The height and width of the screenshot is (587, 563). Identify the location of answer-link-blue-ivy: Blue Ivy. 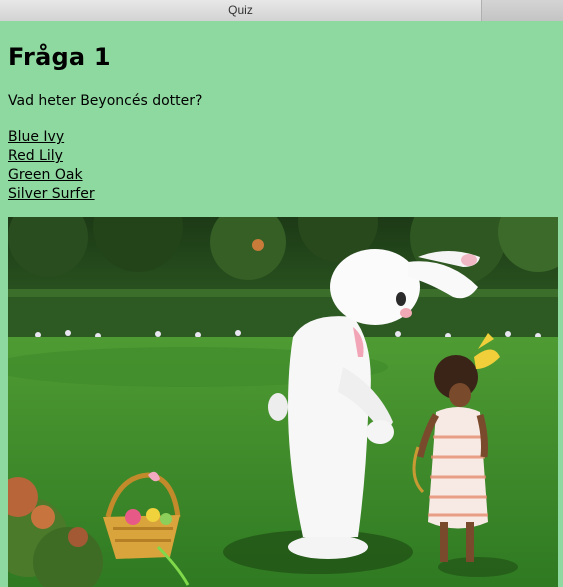
(36, 137).